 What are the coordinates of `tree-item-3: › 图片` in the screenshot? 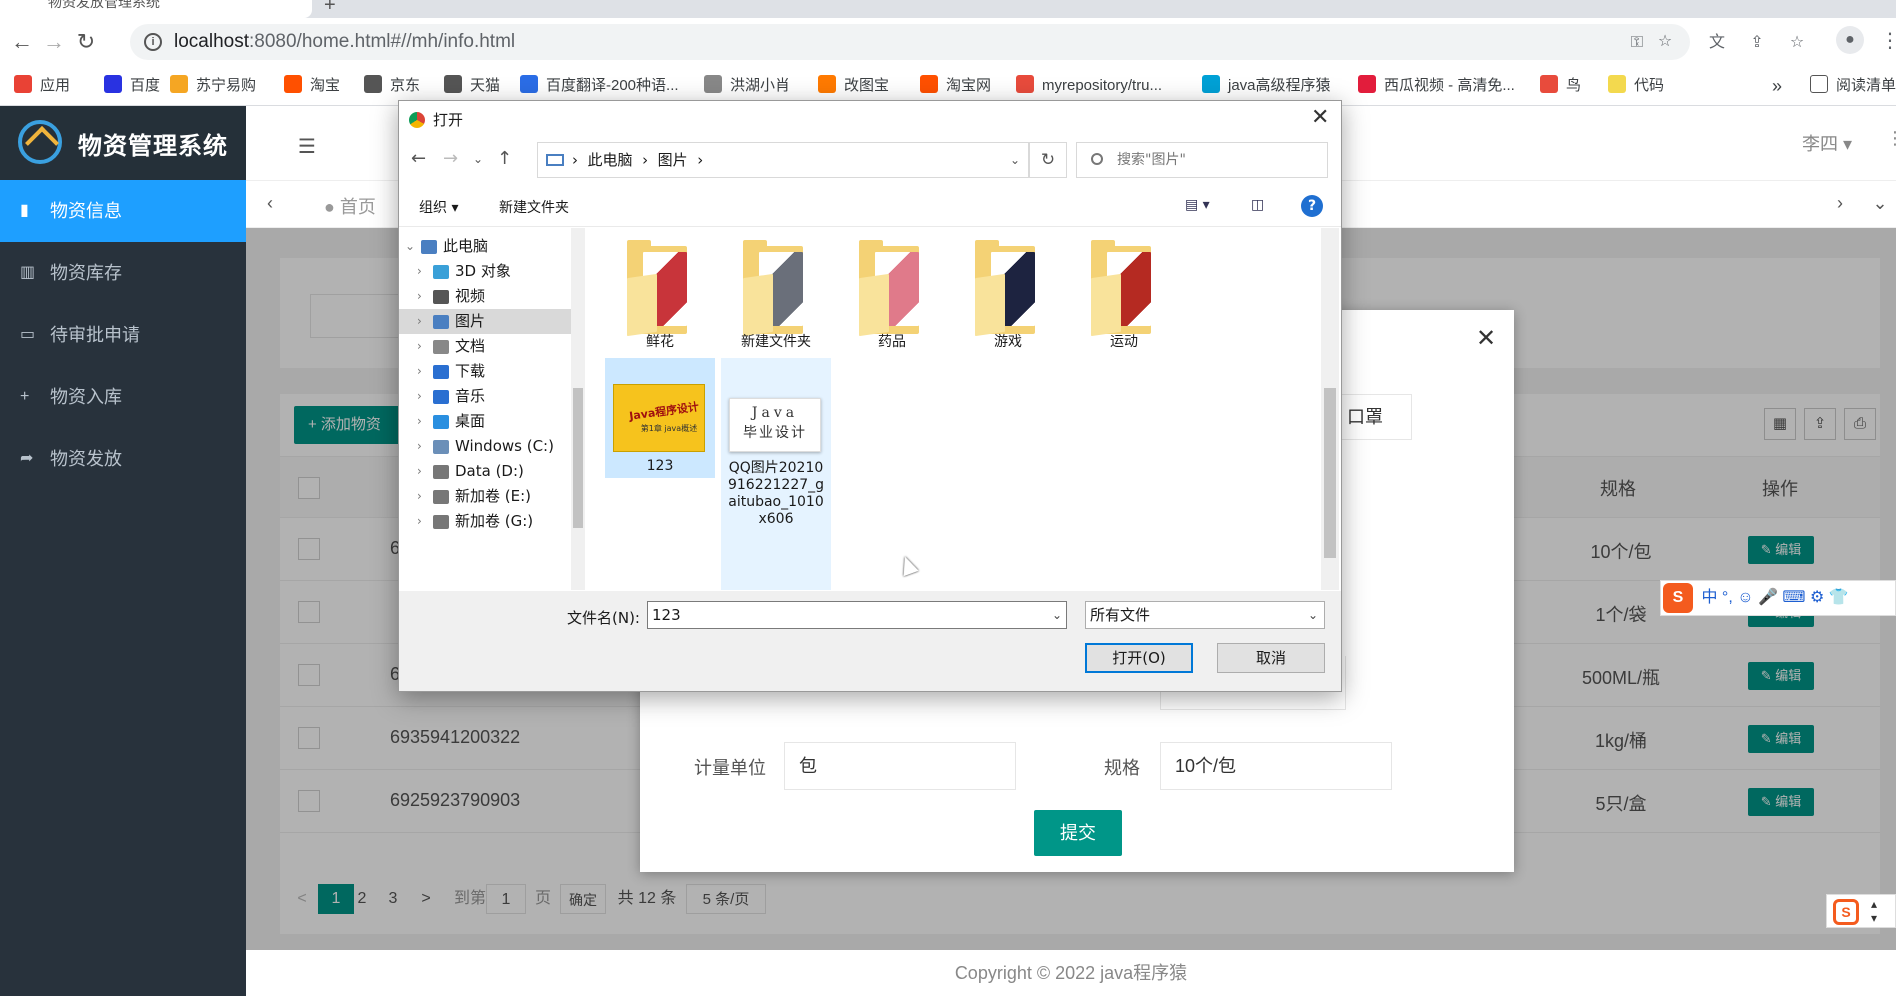 It's located at (485, 321).